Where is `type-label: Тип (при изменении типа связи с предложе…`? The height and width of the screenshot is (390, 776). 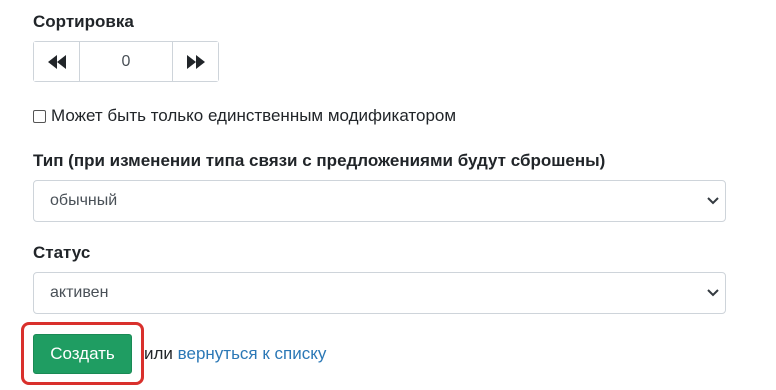 type-label: Тип (при изменении типа связи с предложе… is located at coordinates (319, 160).